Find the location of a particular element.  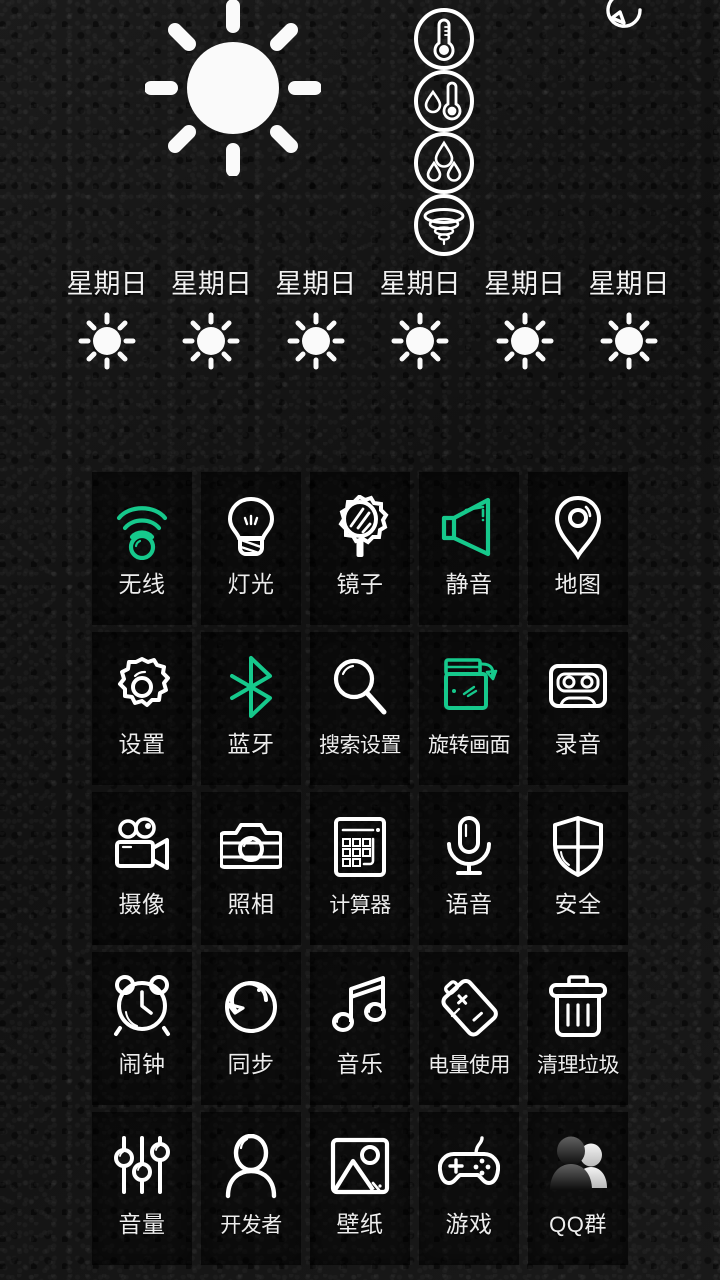

picture-icon is located at coordinates (360, 1167).